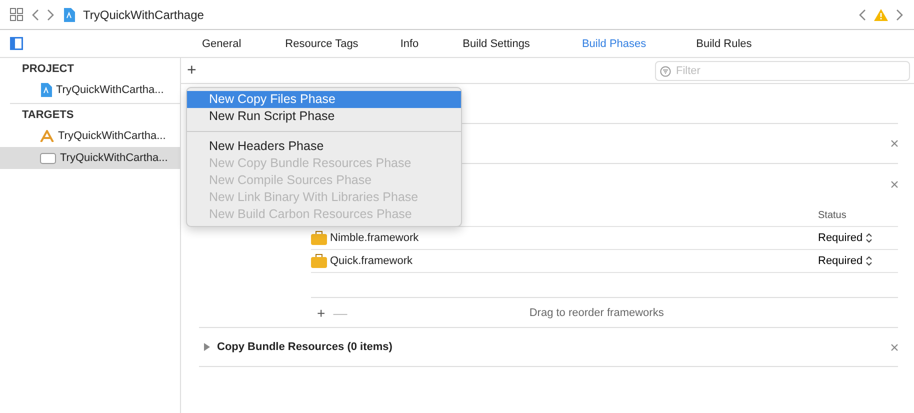 Image resolution: width=914 pixels, height=413 pixels. Describe the element at coordinates (48, 69) in the screenshot. I see `section-header: PROJECT` at that location.